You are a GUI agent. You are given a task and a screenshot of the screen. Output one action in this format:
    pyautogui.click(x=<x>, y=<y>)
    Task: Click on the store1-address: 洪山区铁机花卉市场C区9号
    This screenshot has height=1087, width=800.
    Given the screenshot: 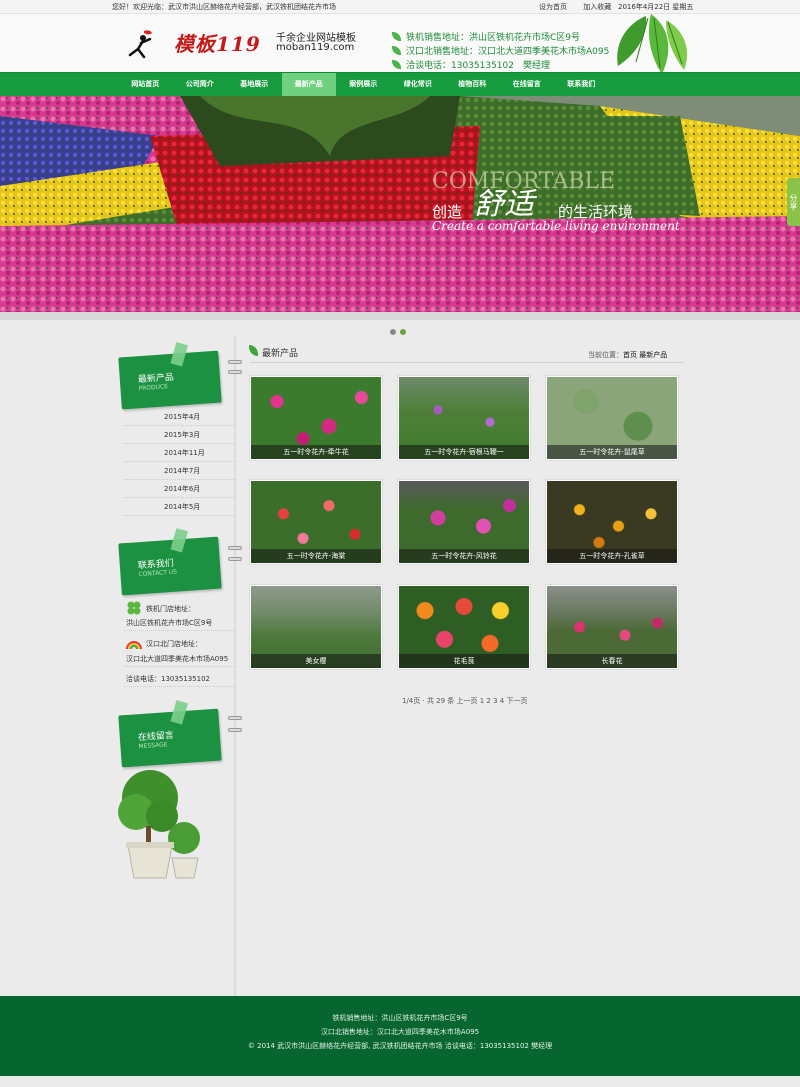 What is the action you would take?
    pyautogui.click(x=169, y=623)
    